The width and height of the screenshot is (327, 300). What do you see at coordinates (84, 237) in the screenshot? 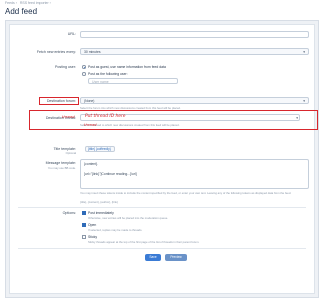
I see `sticky-checkbox` at bounding box center [84, 237].